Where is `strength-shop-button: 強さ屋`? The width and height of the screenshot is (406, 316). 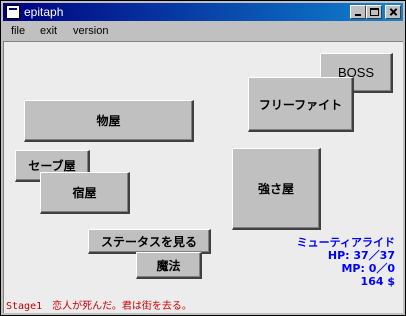
strength-shop-button: 強さ屋 is located at coordinates (276, 189).